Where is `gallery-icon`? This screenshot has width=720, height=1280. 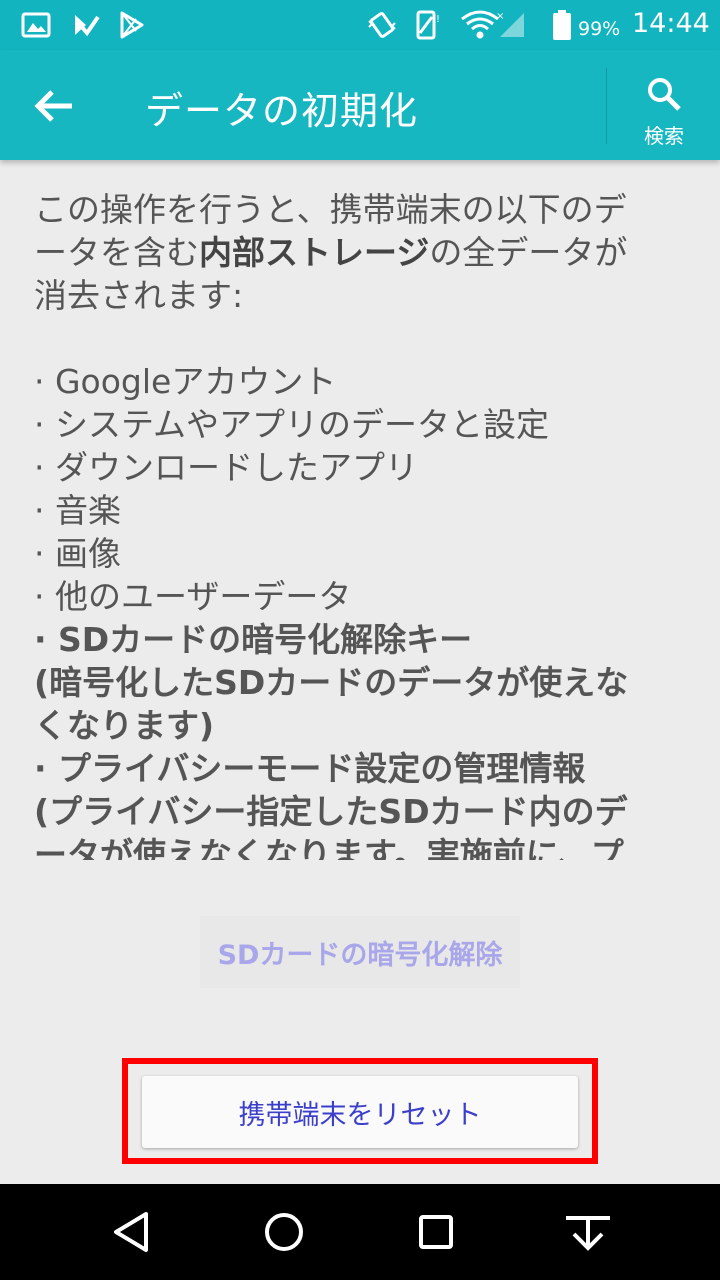
gallery-icon is located at coordinates (36, 25).